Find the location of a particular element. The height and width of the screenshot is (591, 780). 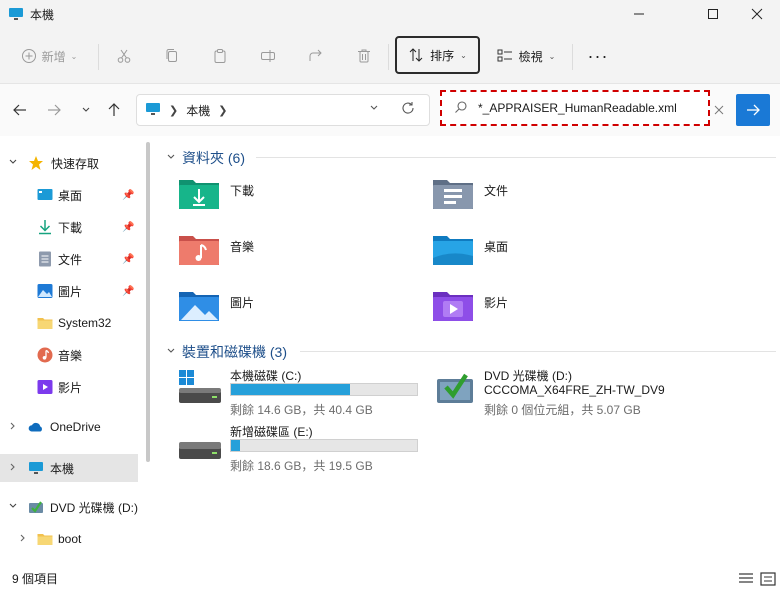

more-options-button: ··· is located at coordinates (598, 56).